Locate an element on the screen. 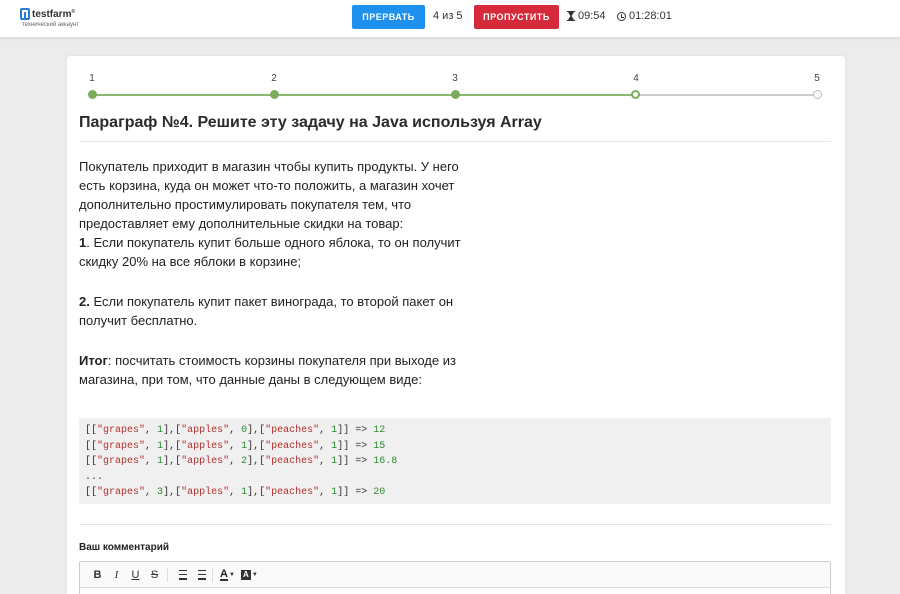  question-progress: 4 из 5 is located at coordinates (448, 16).